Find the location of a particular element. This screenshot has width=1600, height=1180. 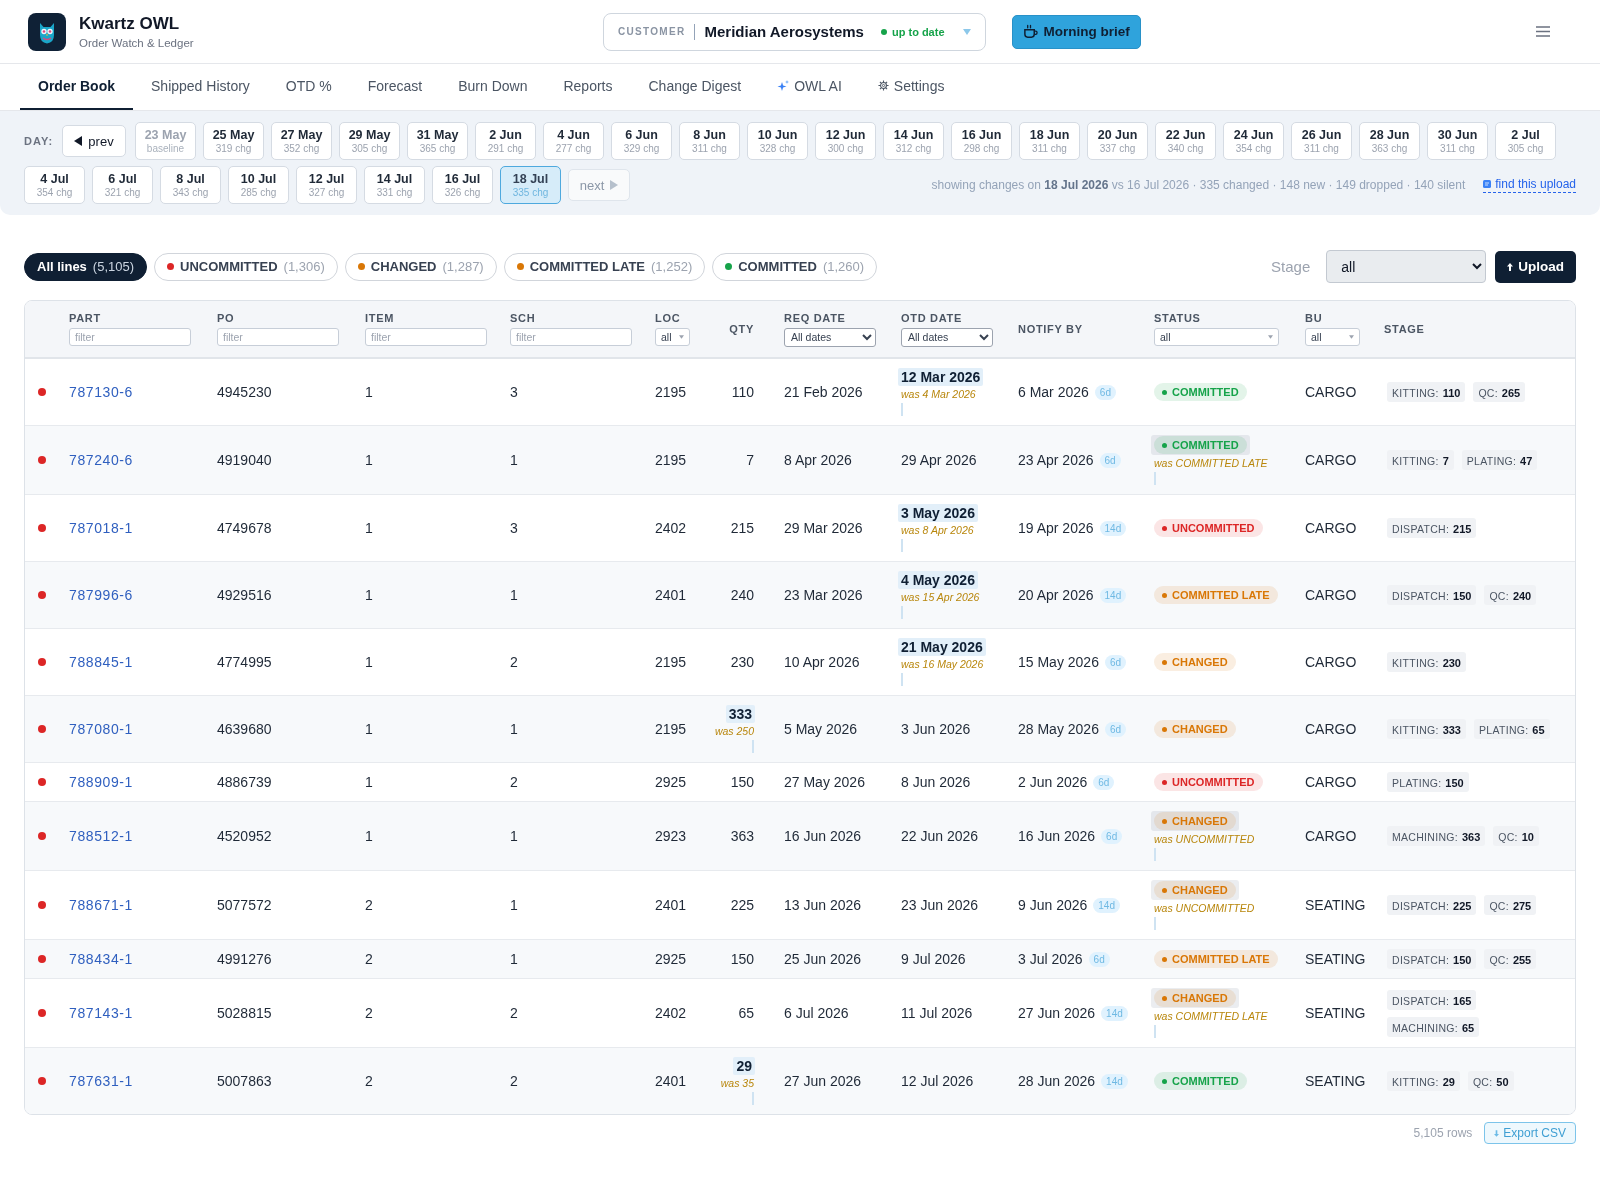

day-button: 10 Jun 328 chg is located at coordinates (777, 141).